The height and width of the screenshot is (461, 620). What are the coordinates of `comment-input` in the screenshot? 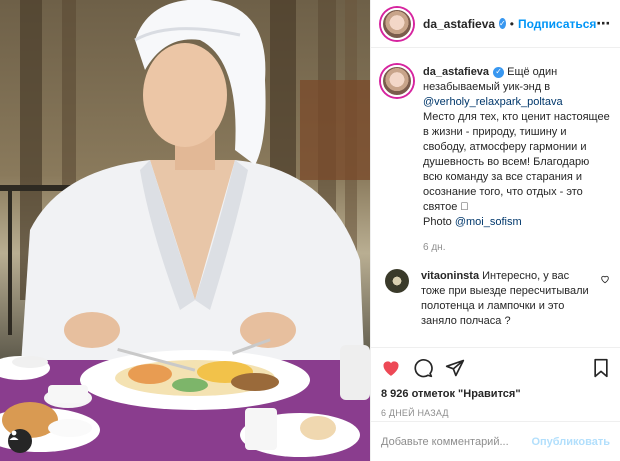 It's located at (456, 441).